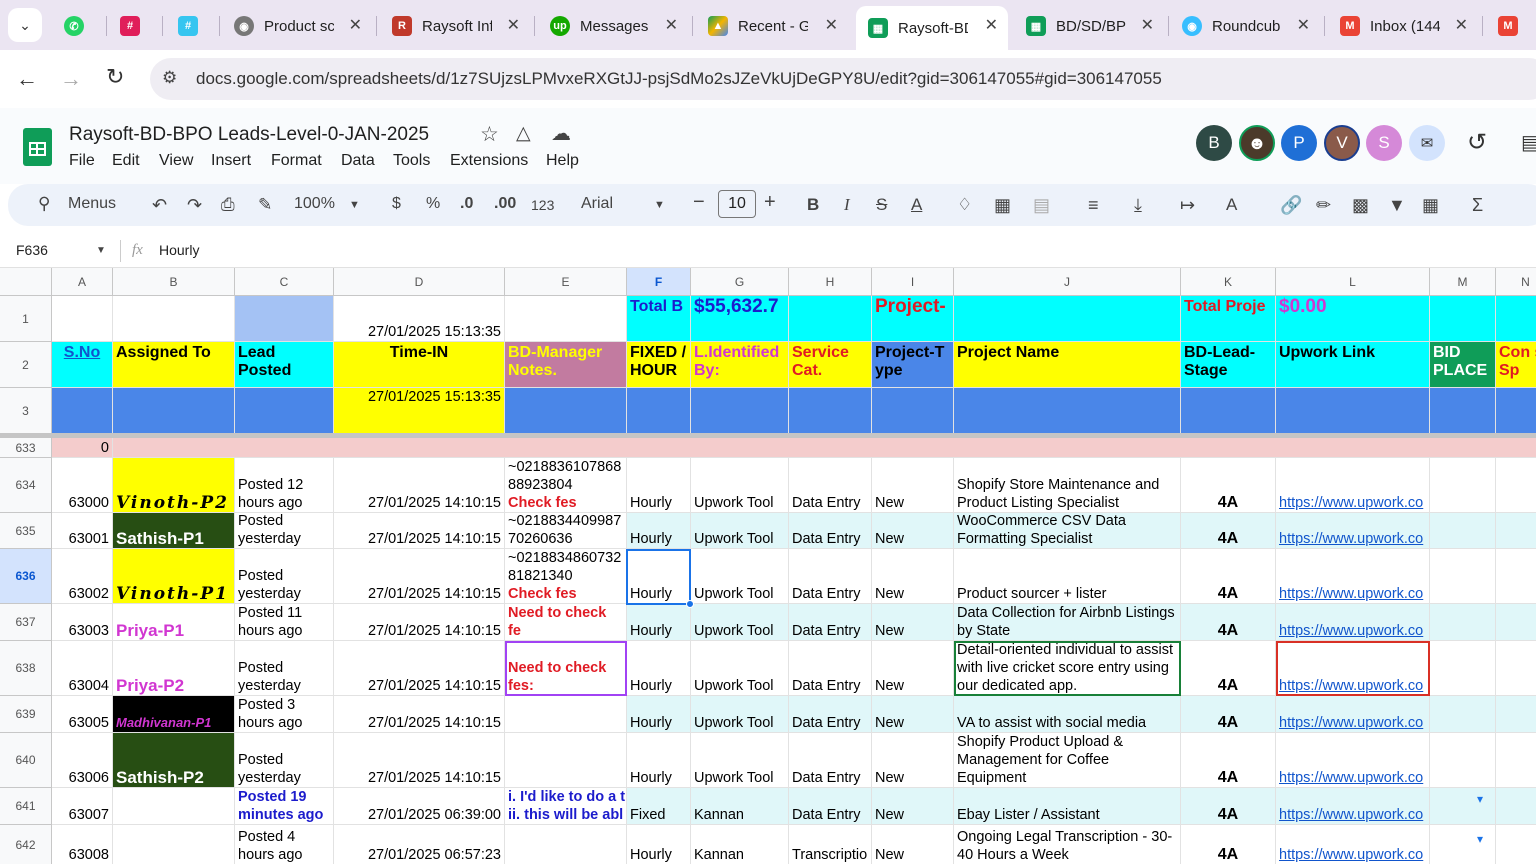 The image size is (1536, 864). What do you see at coordinates (26, 319) in the screenshot?
I see `row-header-1: 1` at bounding box center [26, 319].